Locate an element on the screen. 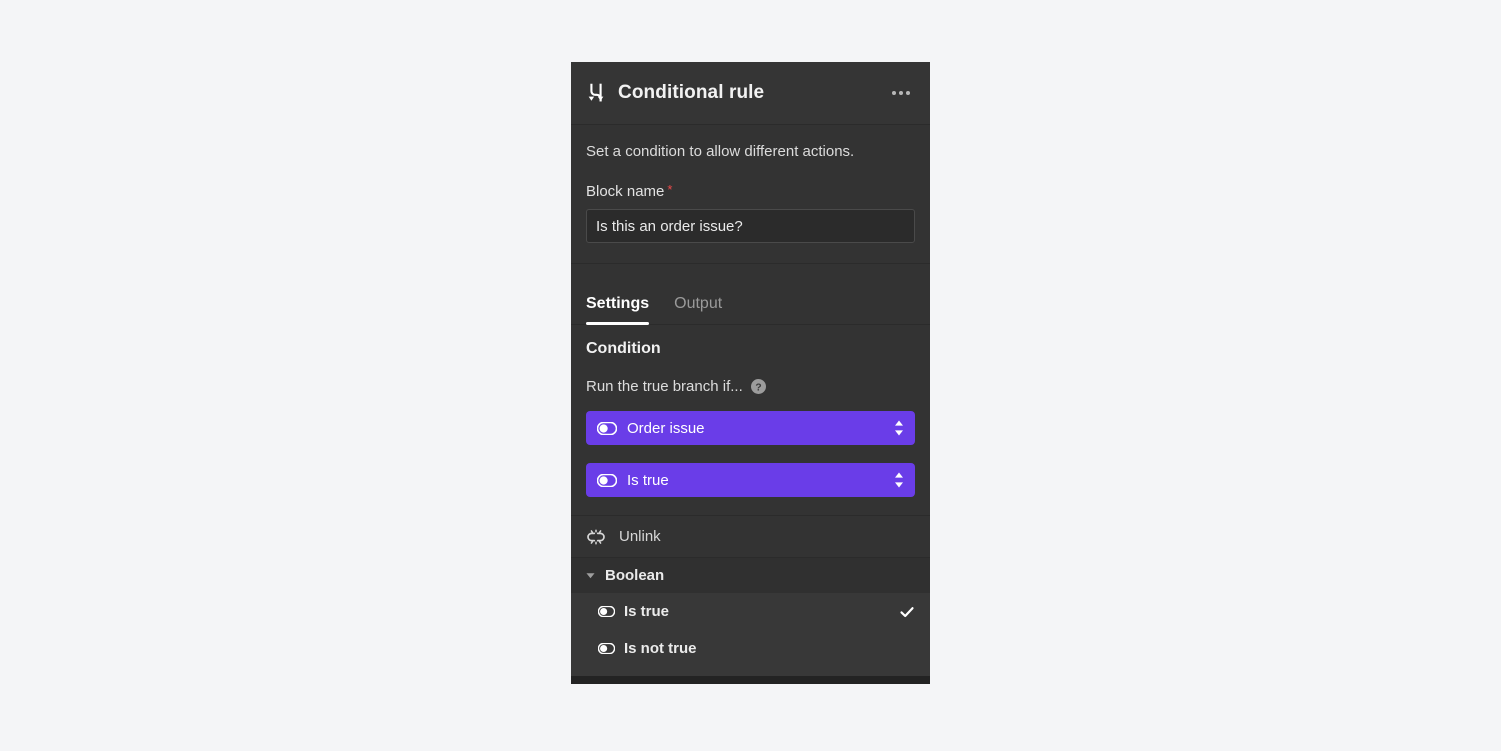 This screenshot has height=751, width=1501. page-title: Conditional rule is located at coordinates (691, 92).